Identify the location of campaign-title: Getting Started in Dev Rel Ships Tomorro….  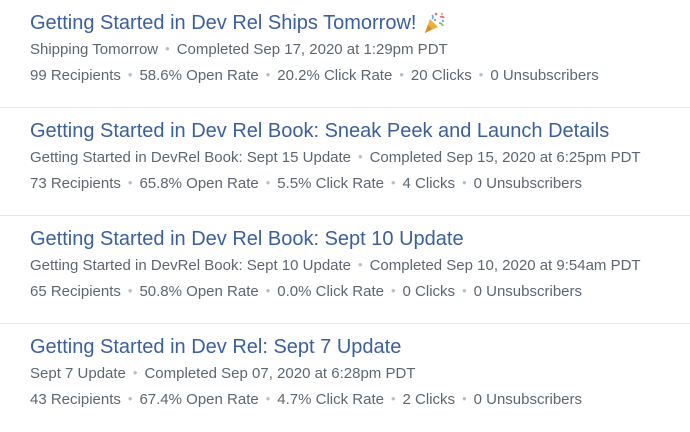
(223, 23).